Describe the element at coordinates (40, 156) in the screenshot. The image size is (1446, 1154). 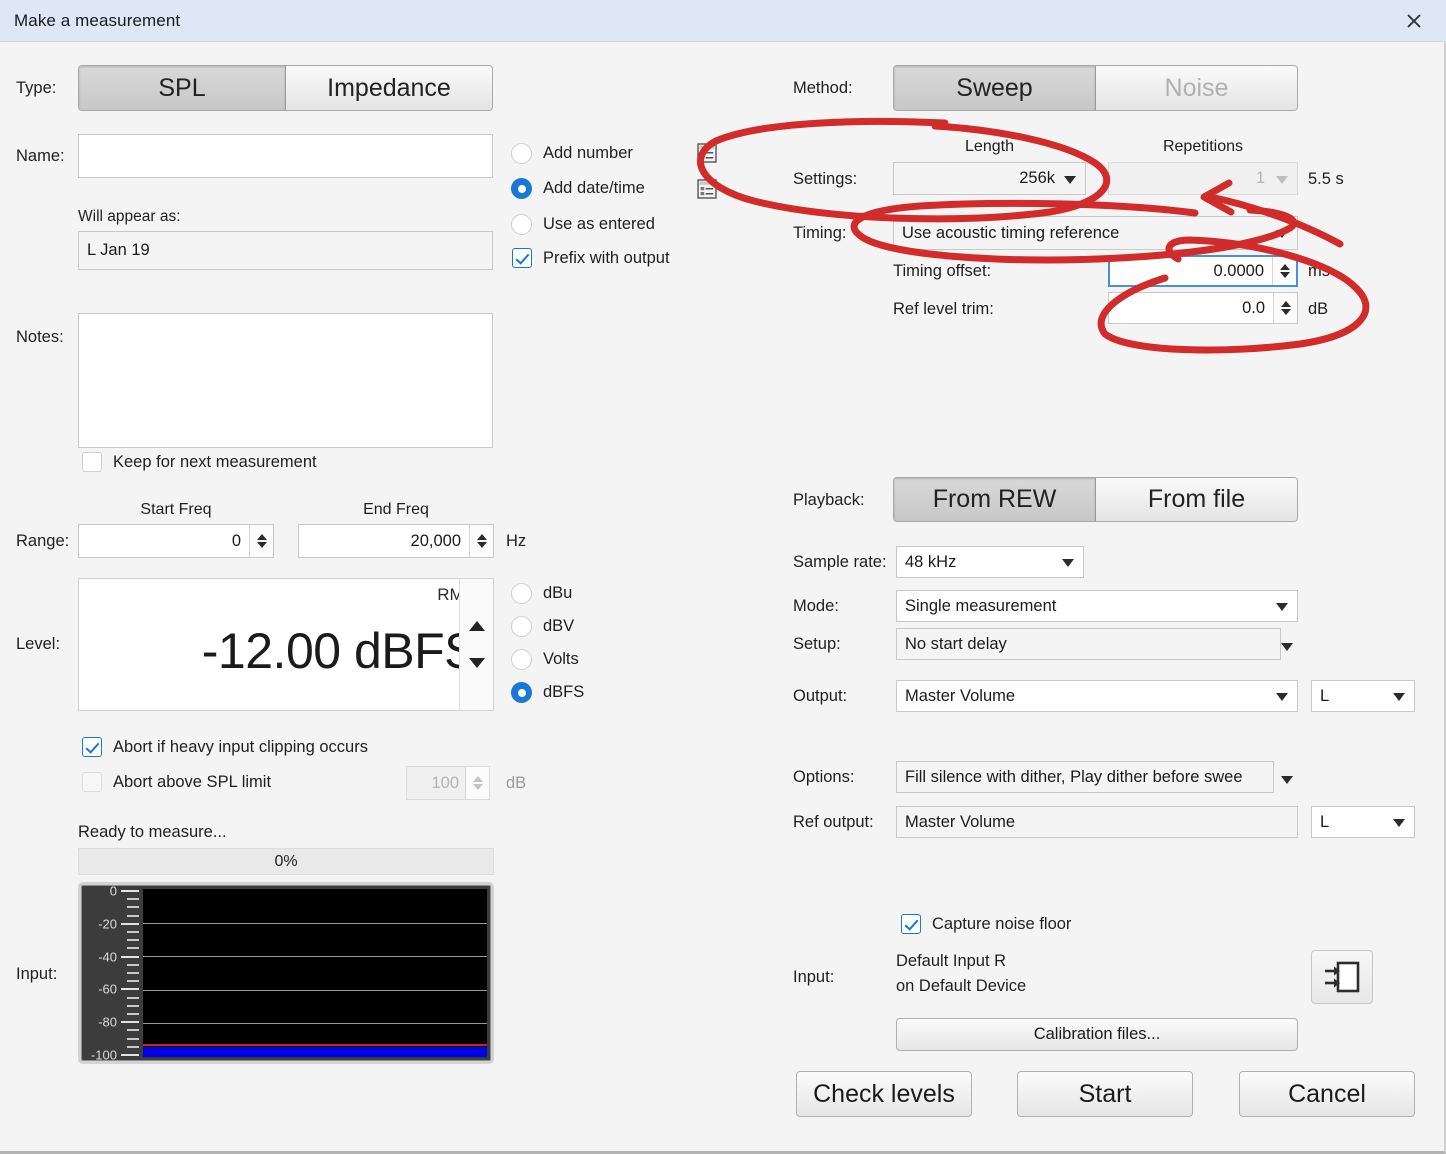
I see `name-label: Name:` at that location.